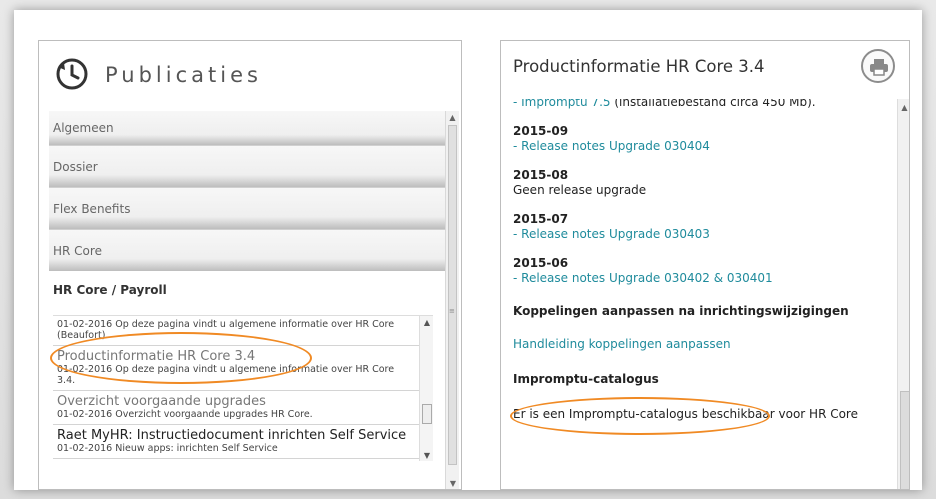  What do you see at coordinates (72, 74) in the screenshot?
I see `history-icon` at bounding box center [72, 74].